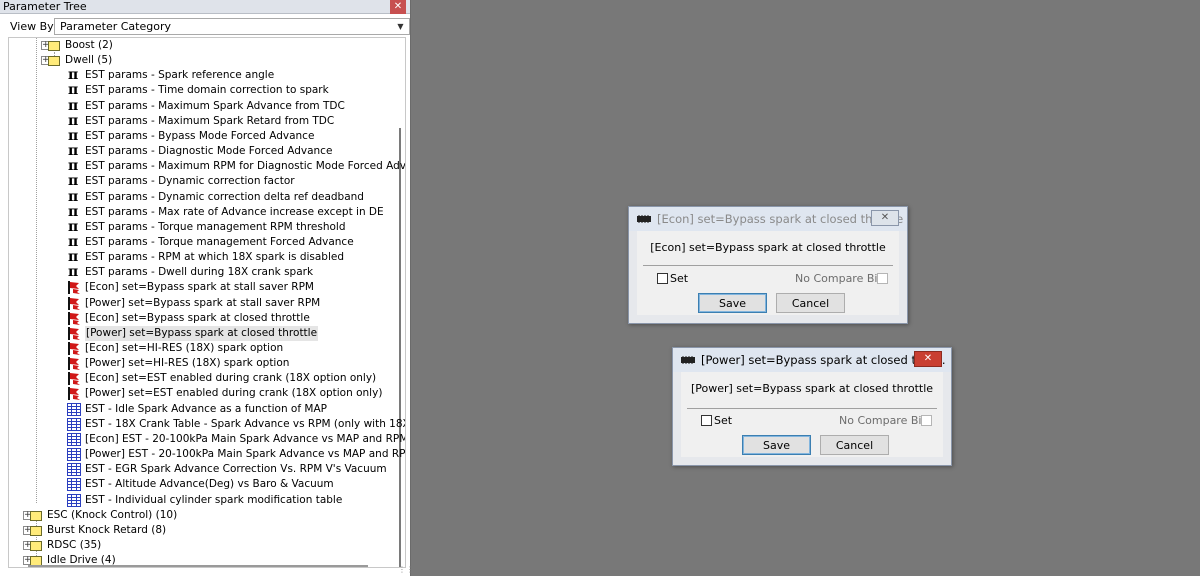  Describe the element at coordinates (400, 26) in the screenshot. I see `chevron-down-icon: ▼` at that location.